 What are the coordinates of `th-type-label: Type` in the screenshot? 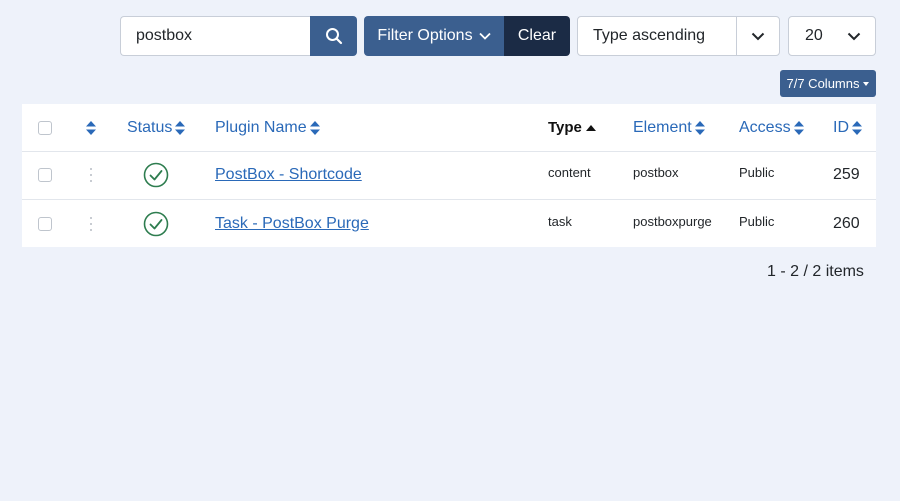 It's located at (565, 127).